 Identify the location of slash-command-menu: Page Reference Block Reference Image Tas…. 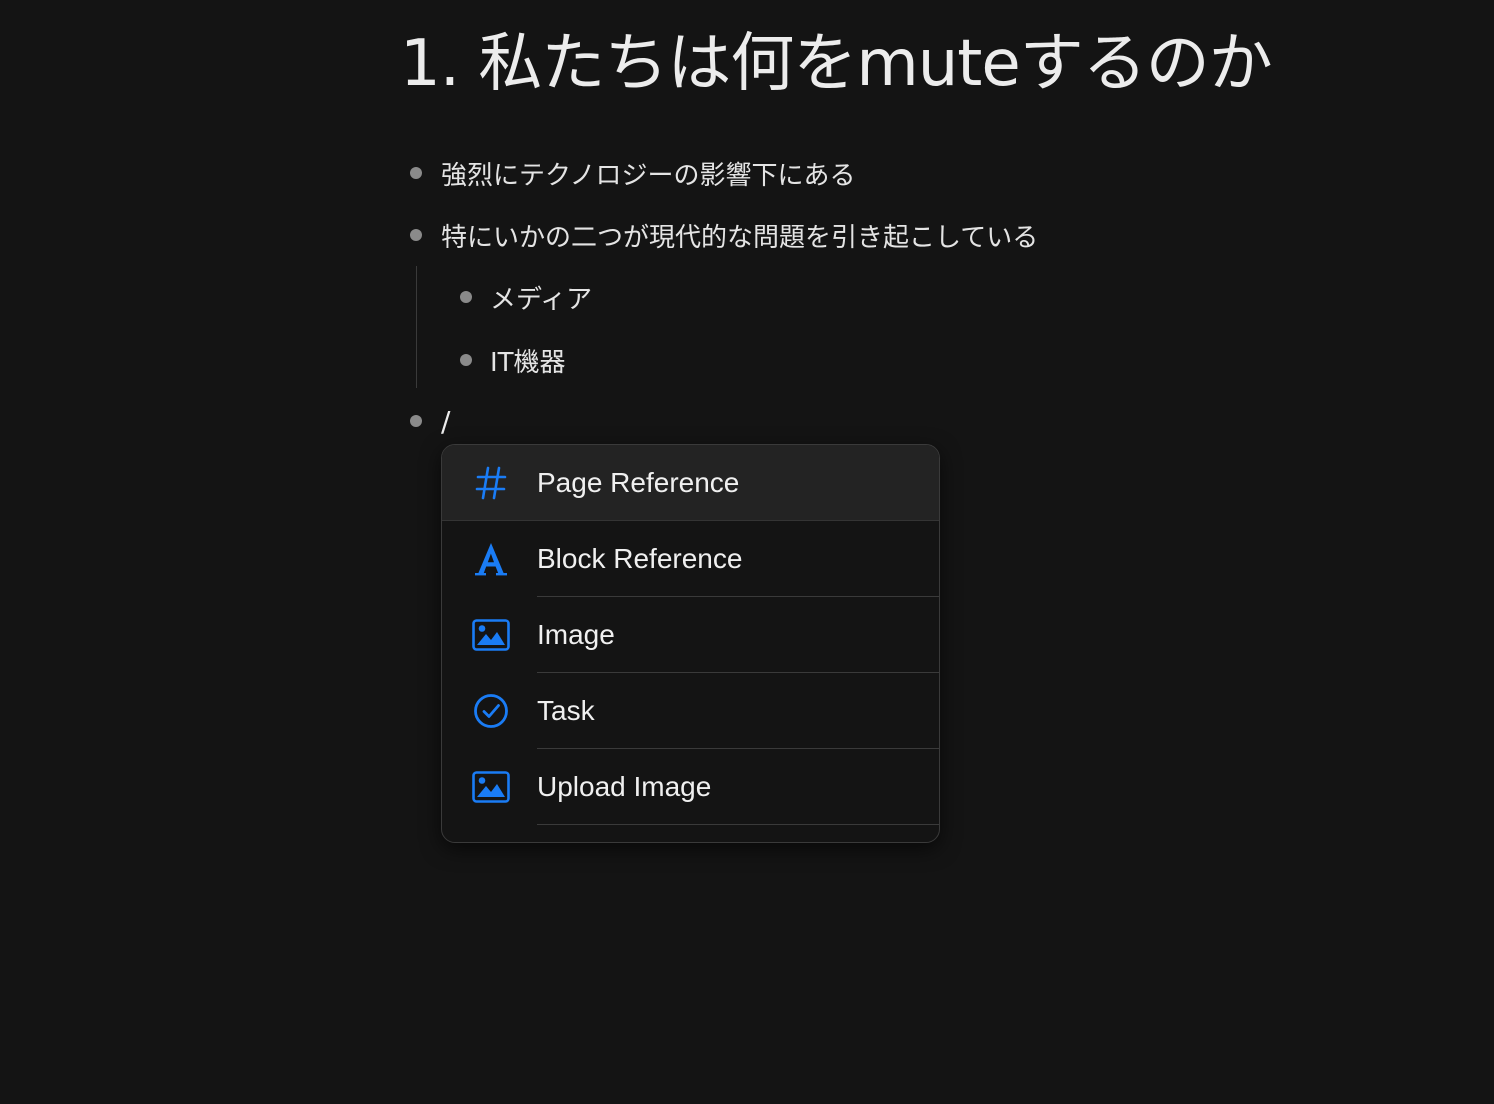
(690, 643).